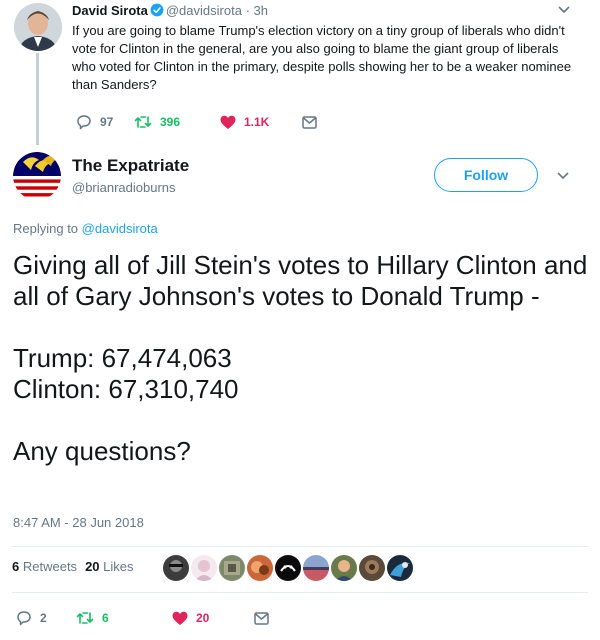 This screenshot has height=640, width=600. What do you see at coordinates (213, 618) in the screenshot?
I see `like-button: 20` at bounding box center [213, 618].